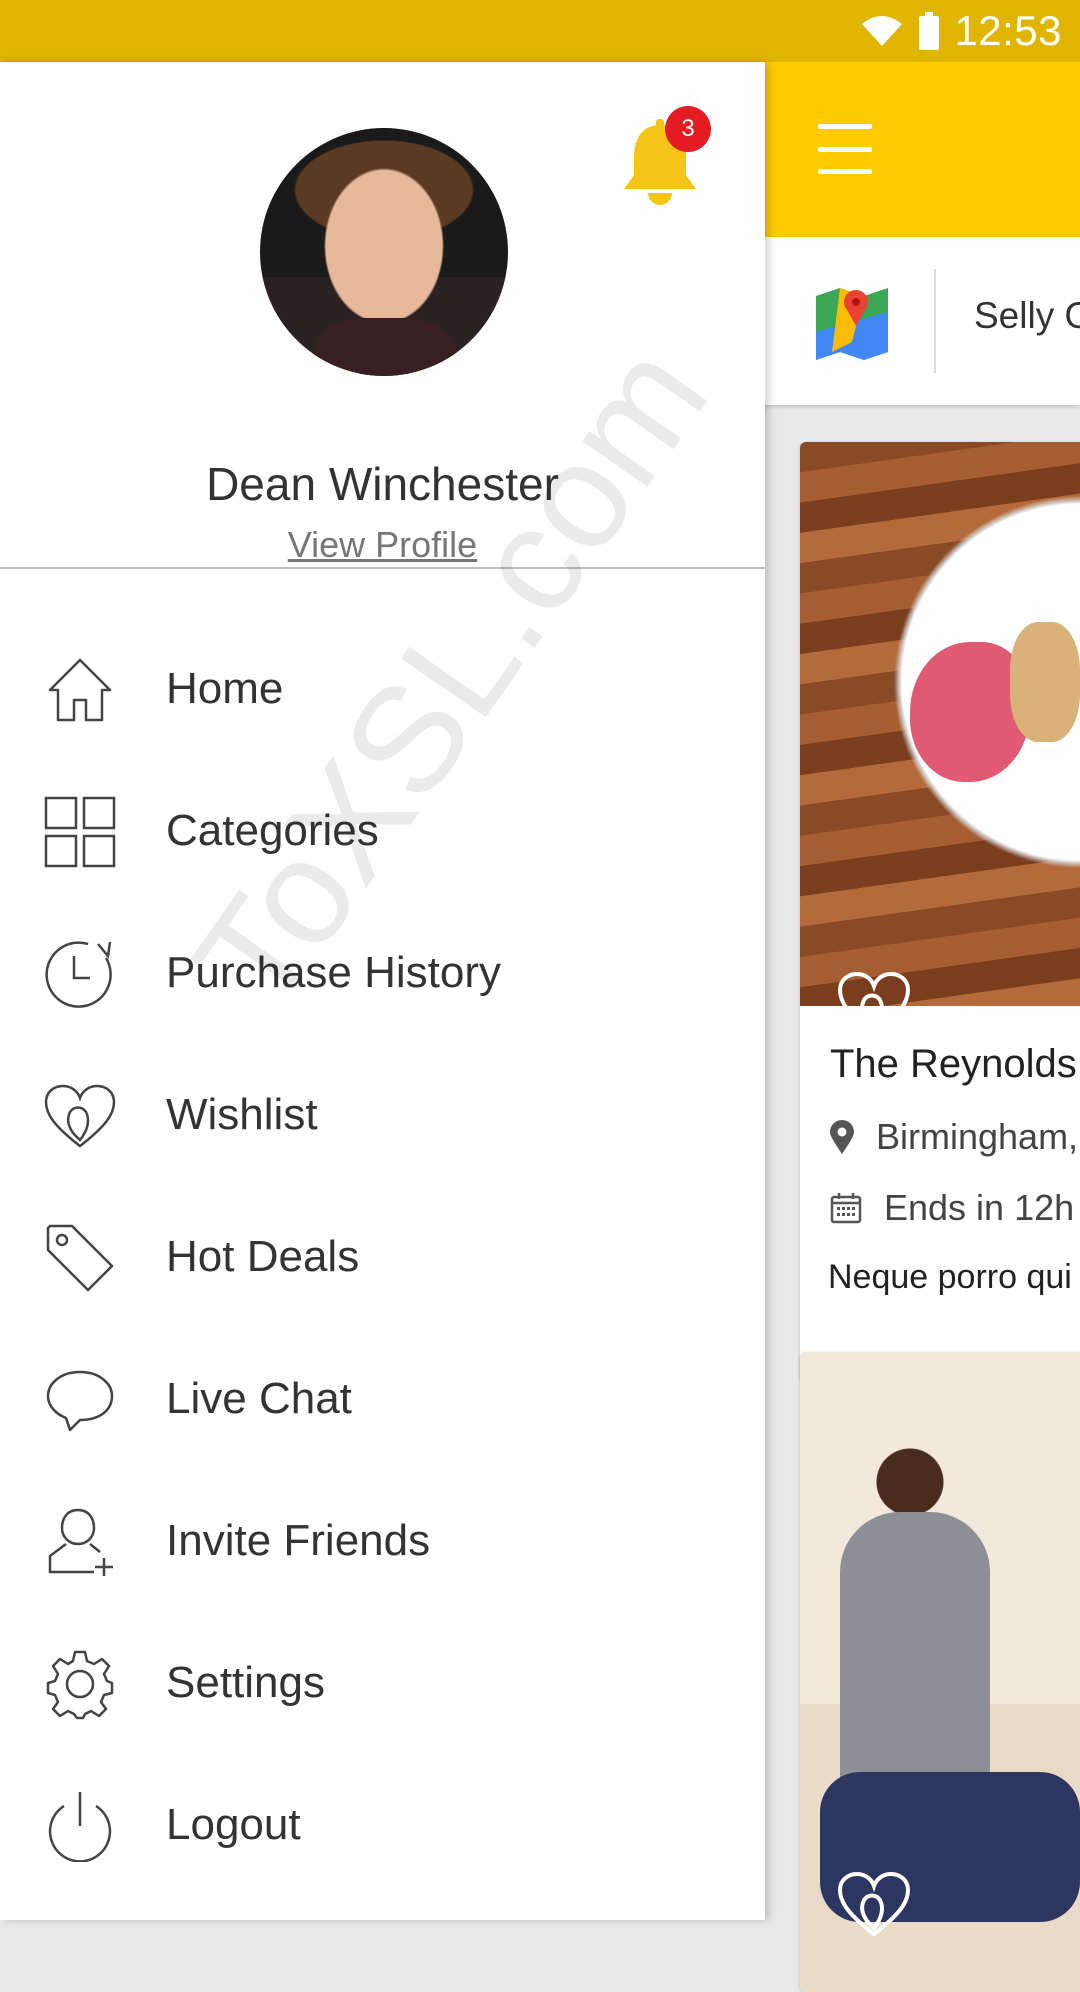  What do you see at coordinates (272, 830) in the screenshot?
I see `menu-item-label: Categories` at bounding box center [272, 830].